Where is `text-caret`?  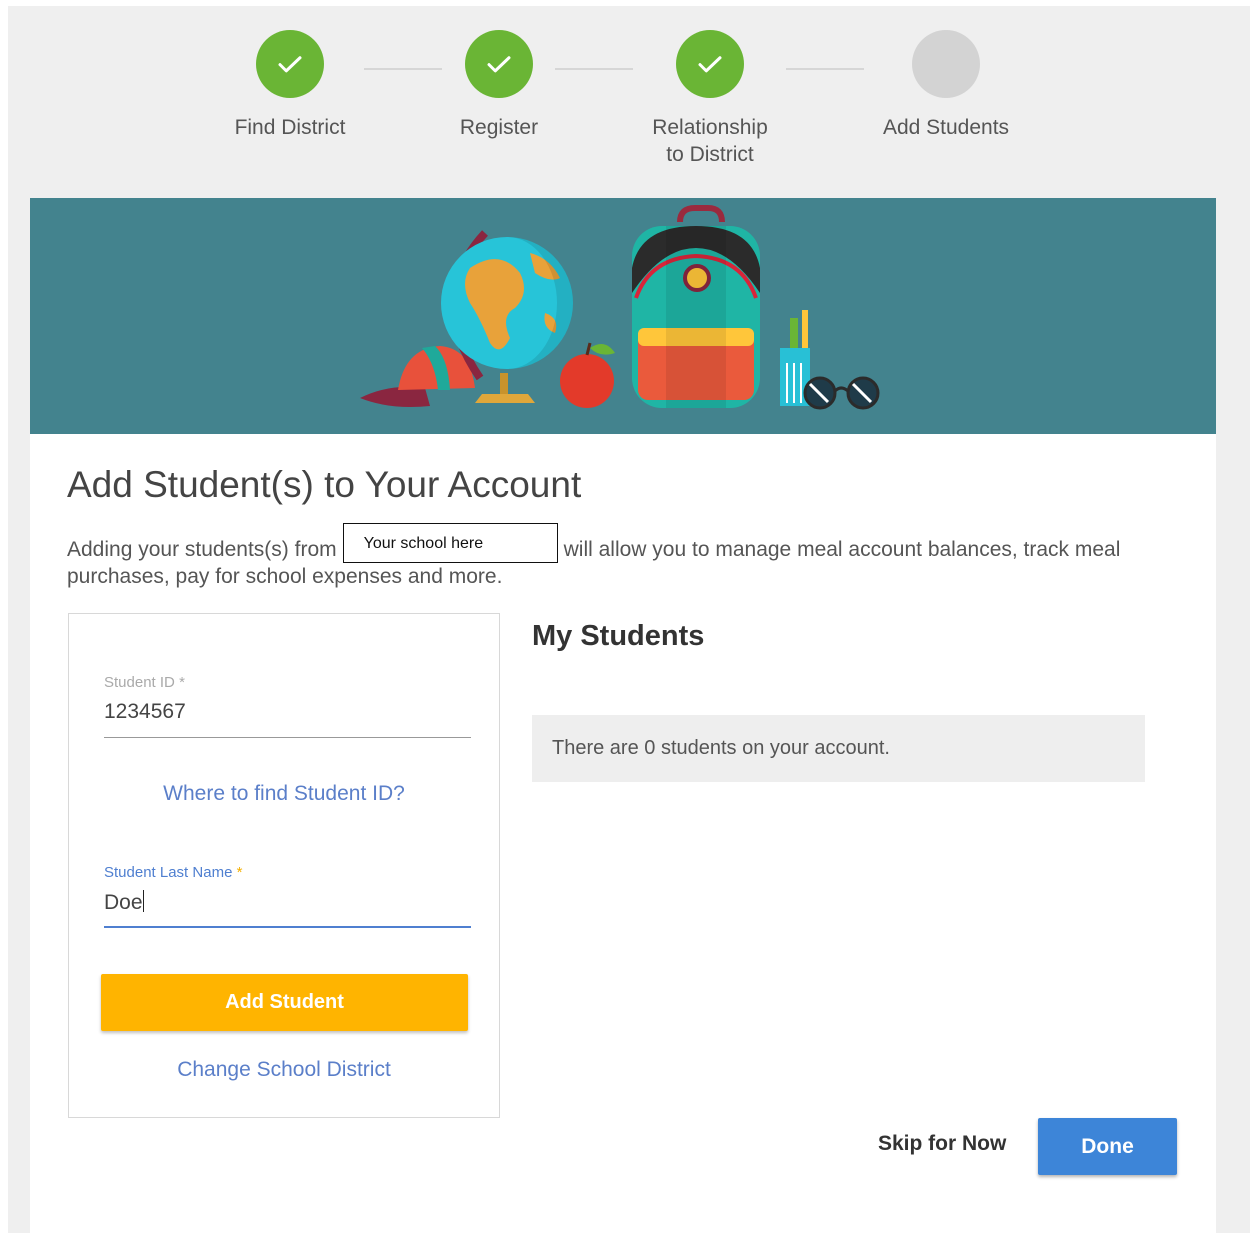 text-caret is located at coordinates (143, 901).